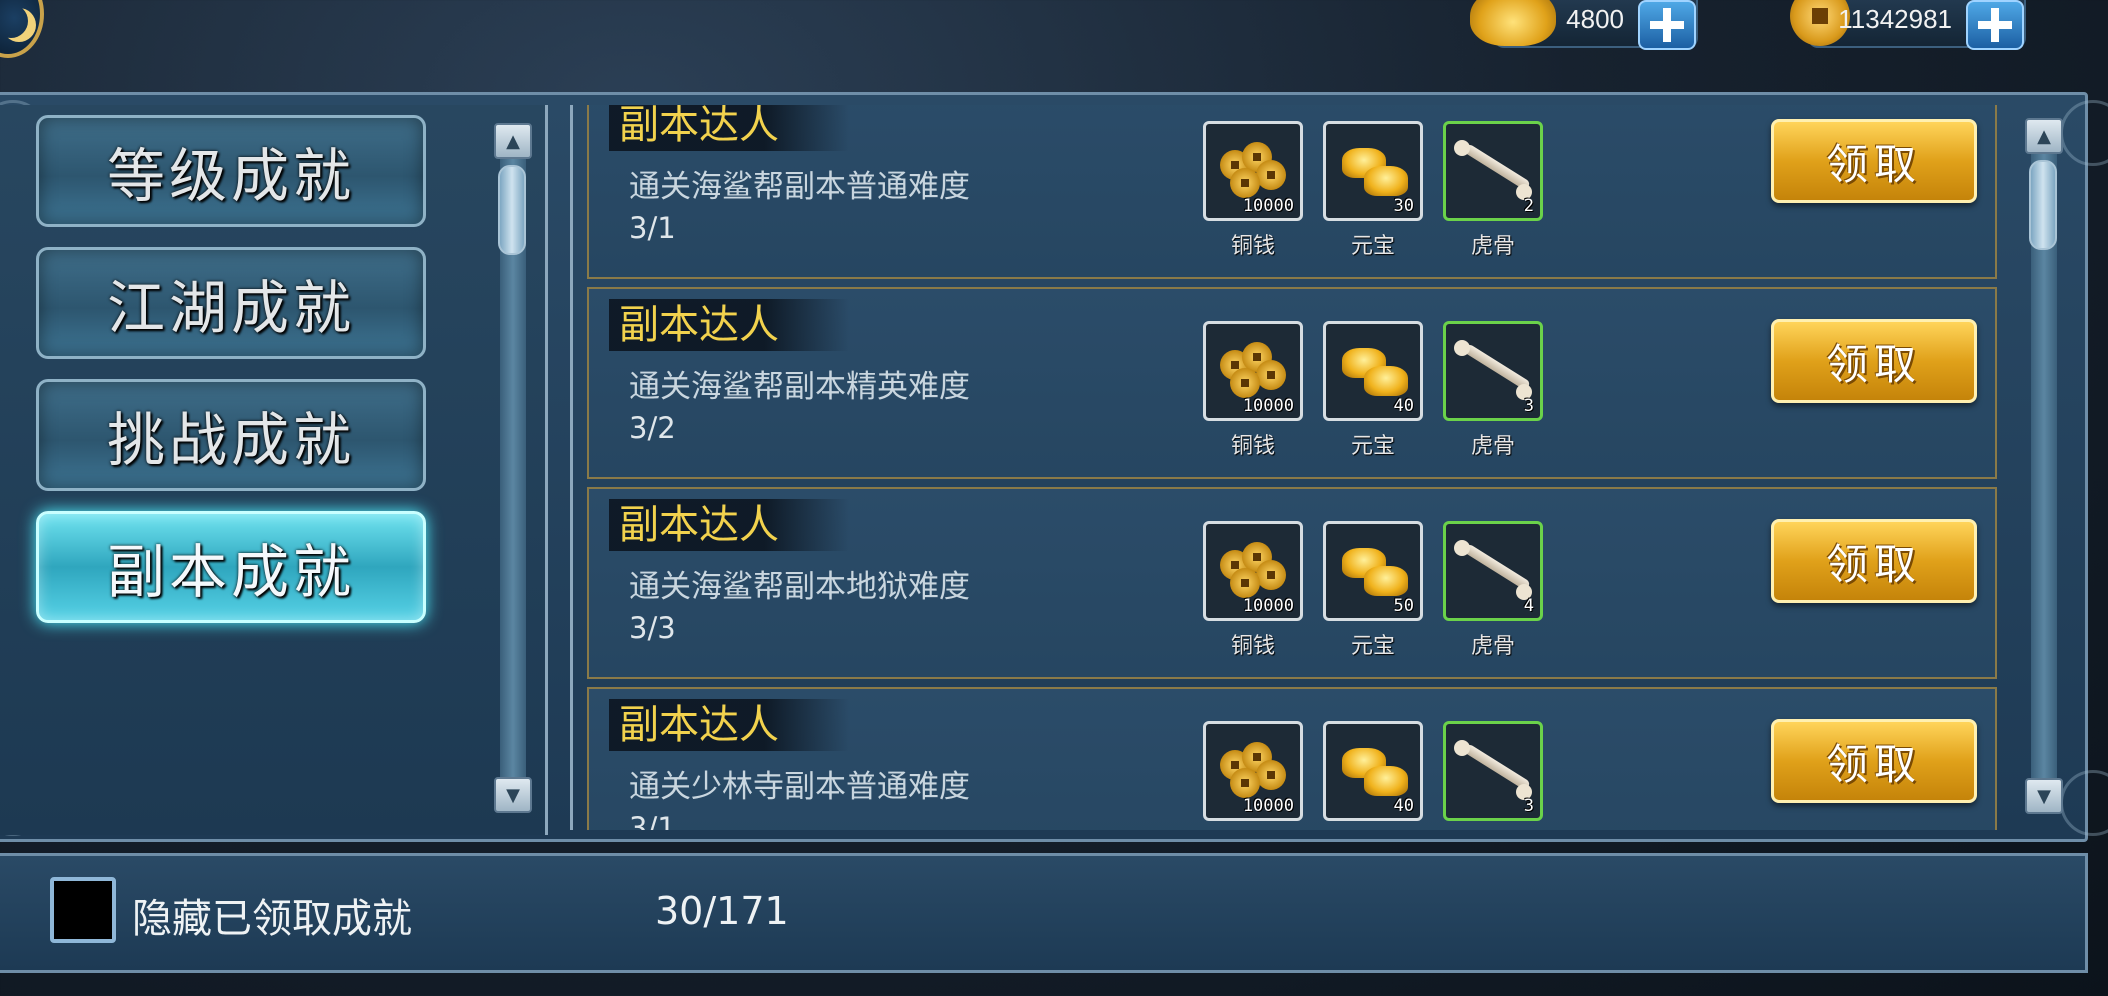 Image resolution: width=2108 pixels, height=996 pixels. What do you see at coordinates (1595, 19) in the screenshot?
I see `ingot-value: 4800` at bounding box center [1595, 19].